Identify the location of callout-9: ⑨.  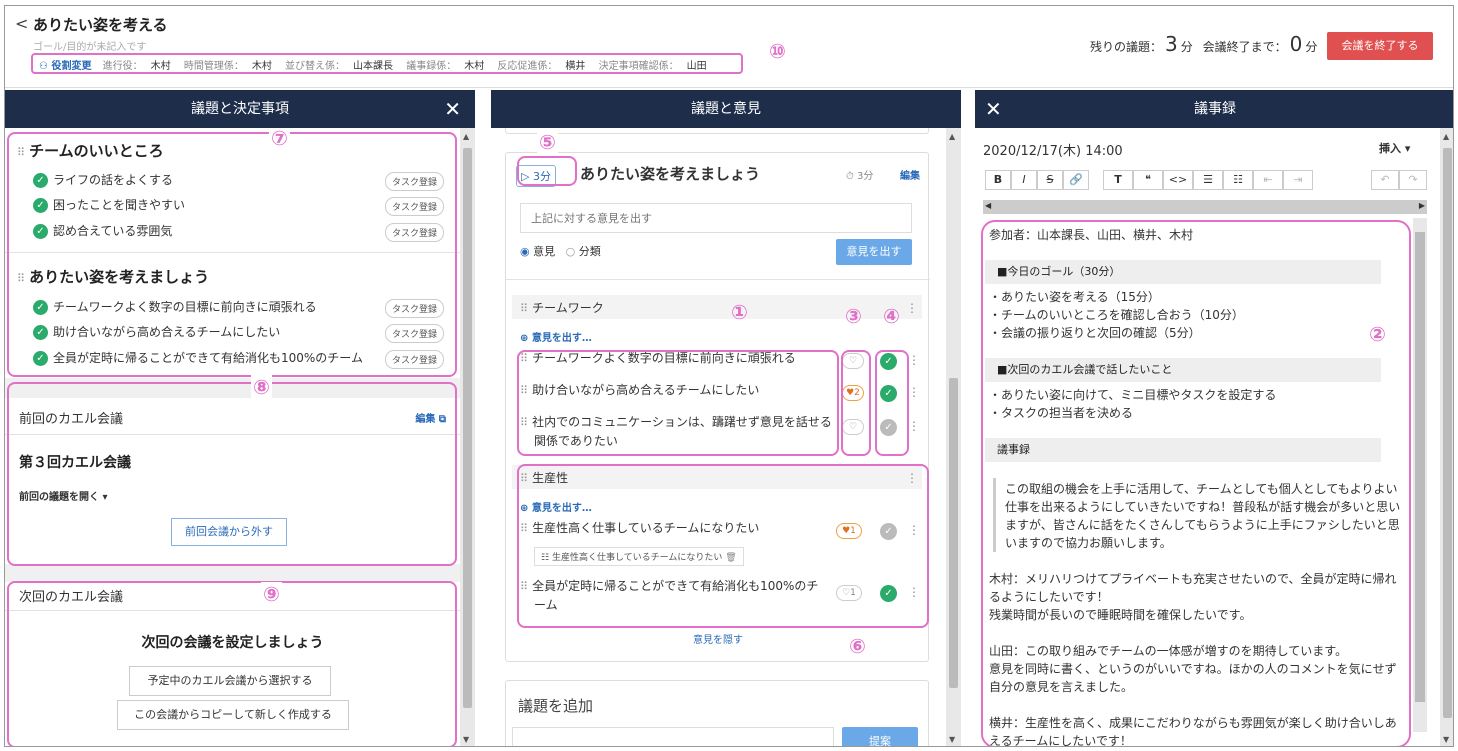
(271, 594).